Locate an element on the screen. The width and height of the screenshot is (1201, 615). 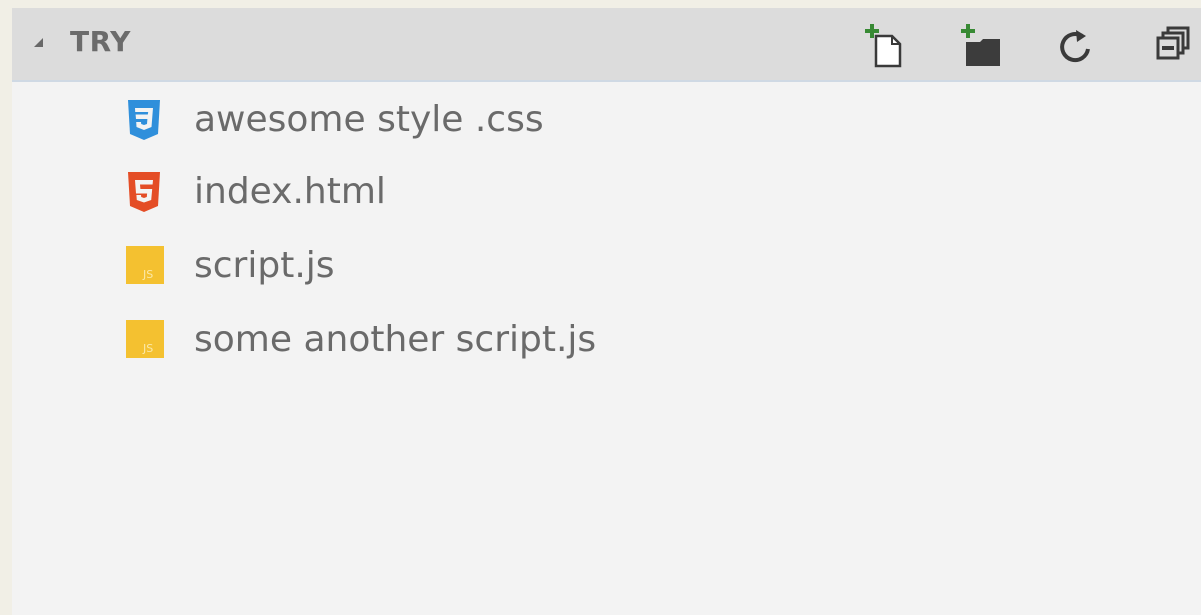
file-name: awesome style .css is located at coordinates (369, 119).